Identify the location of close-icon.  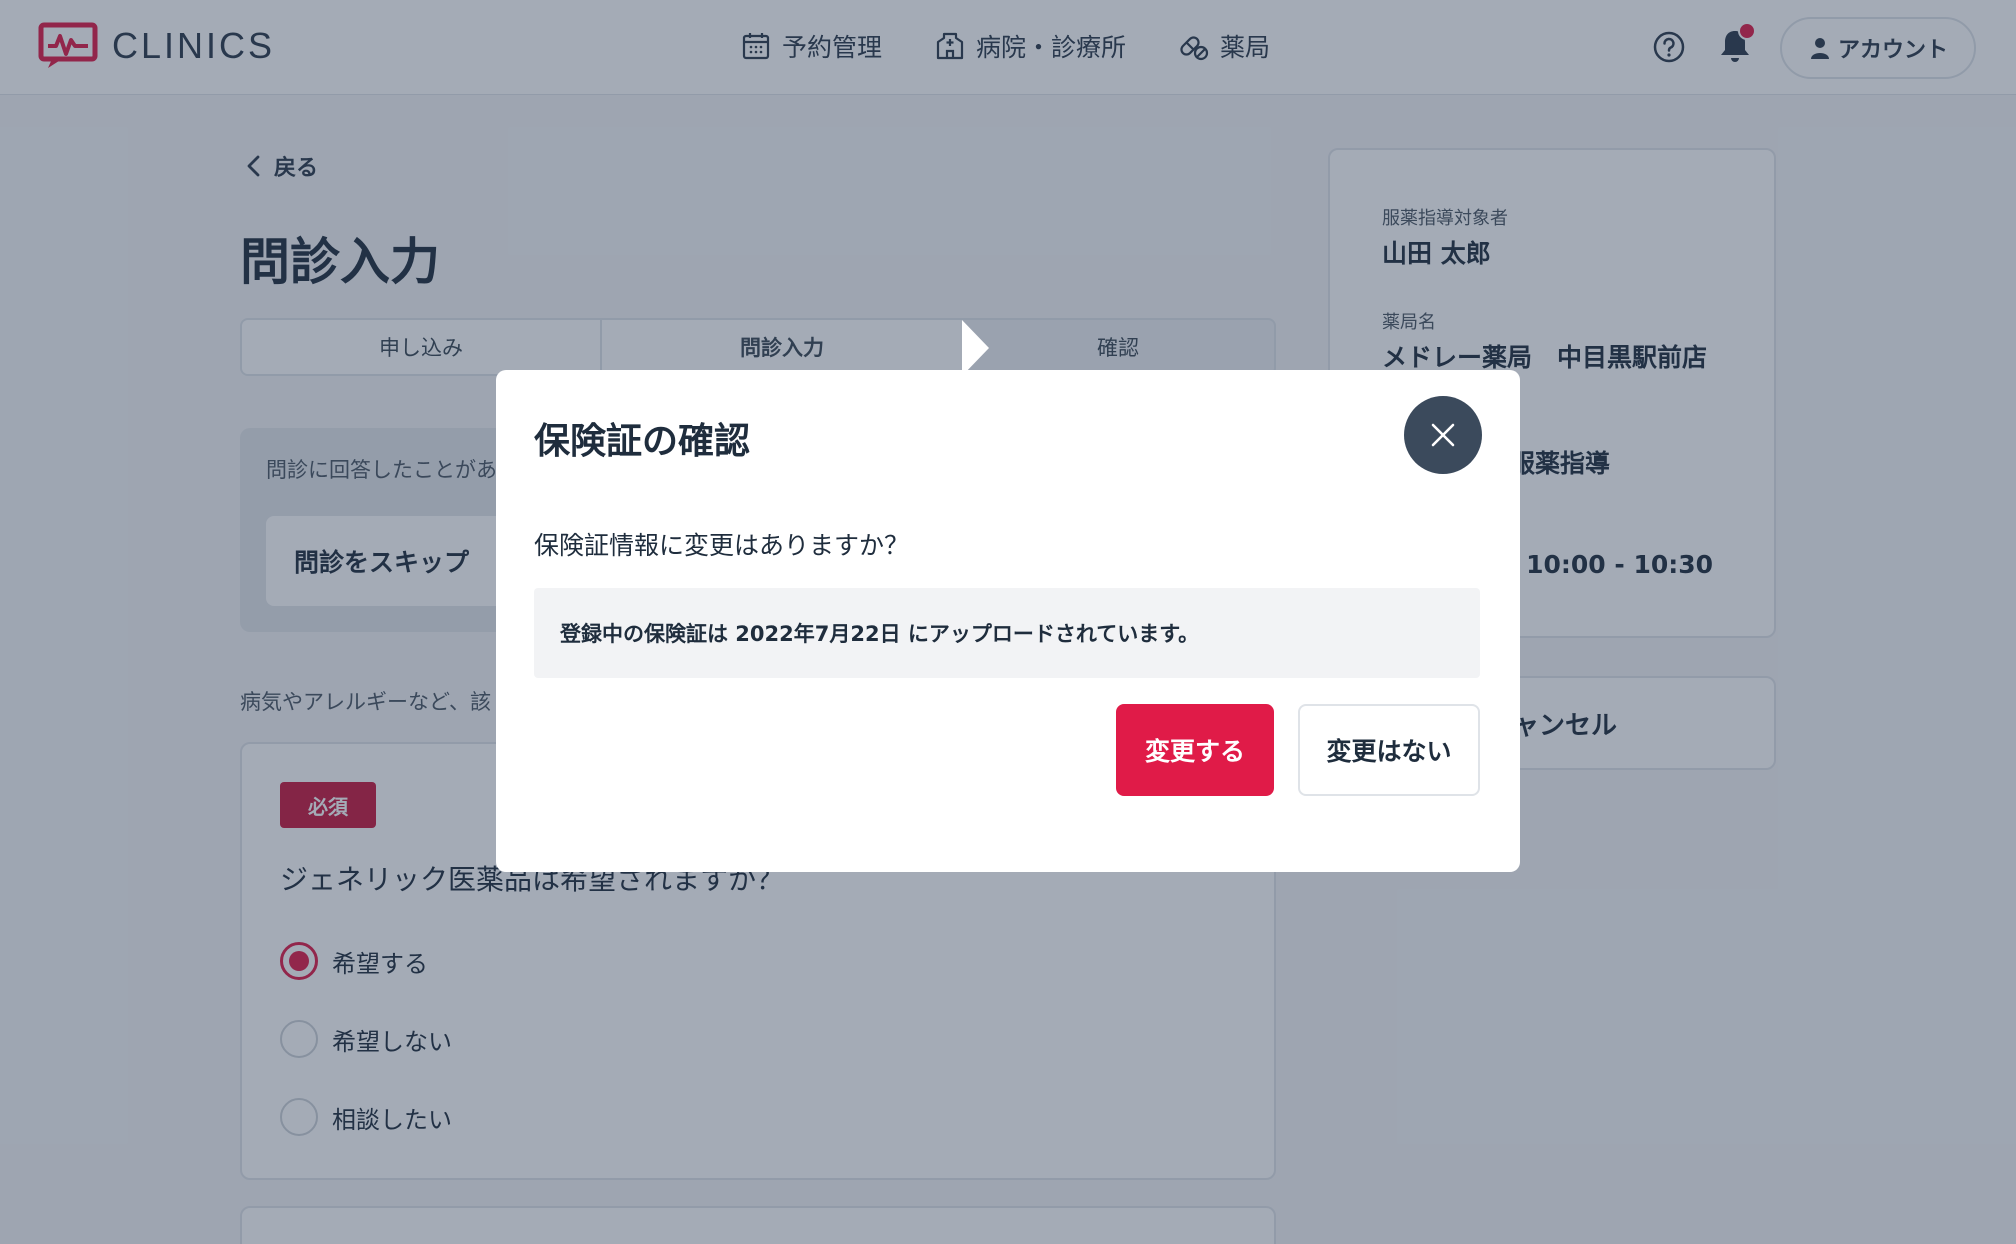
(1443, 435).